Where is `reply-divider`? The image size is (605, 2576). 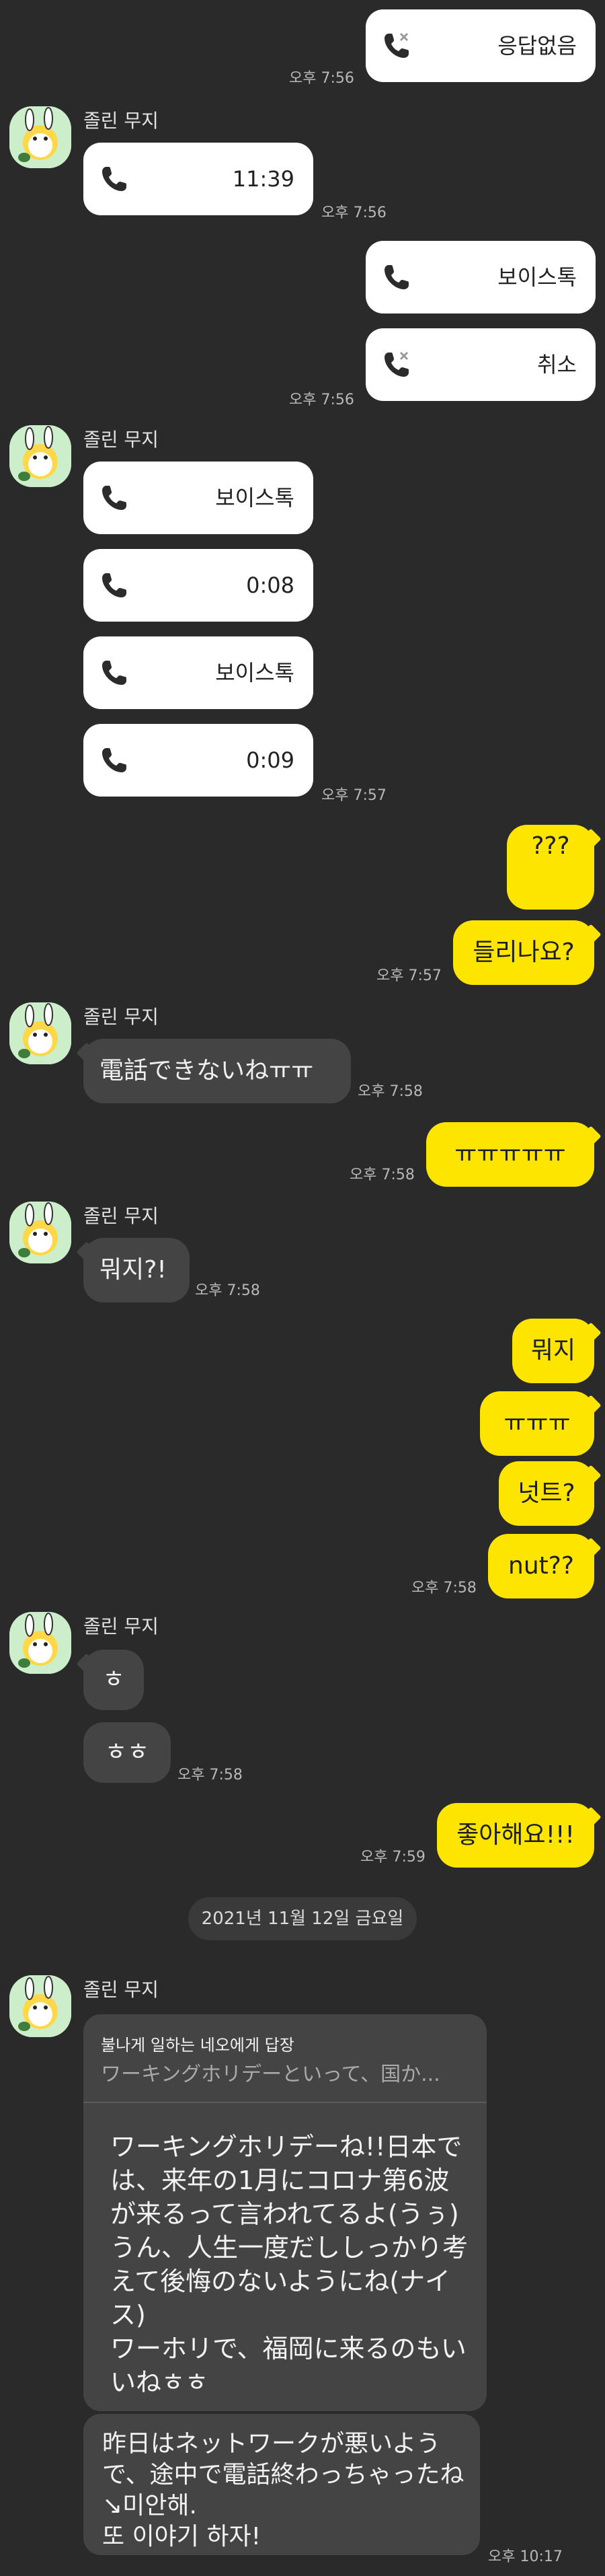 reply-divider is located at coordinates (285, 2102).